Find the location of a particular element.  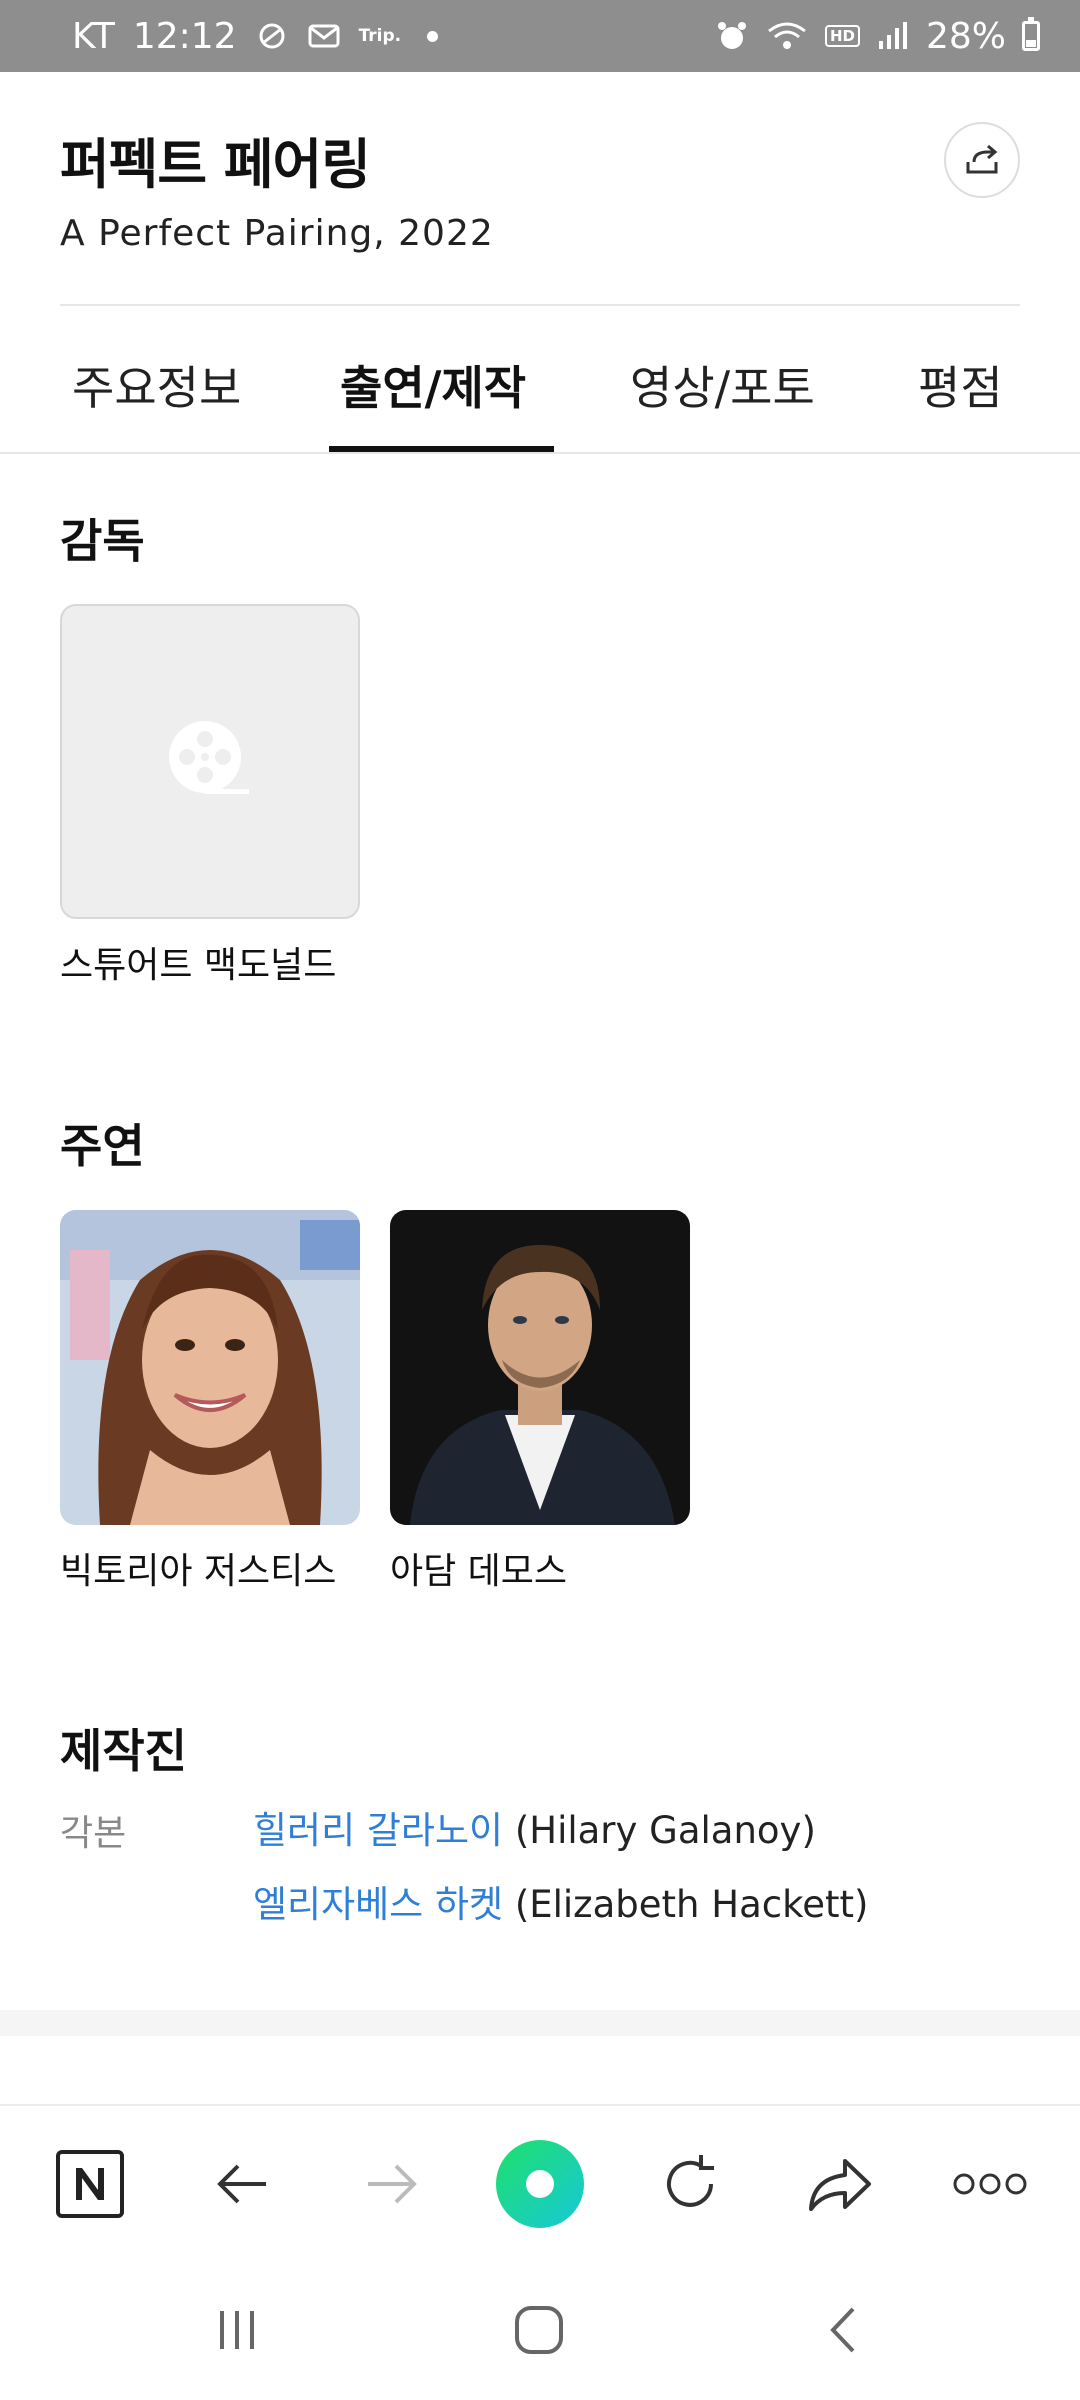

carrier-label: KT is located at coordinates (93, 36).